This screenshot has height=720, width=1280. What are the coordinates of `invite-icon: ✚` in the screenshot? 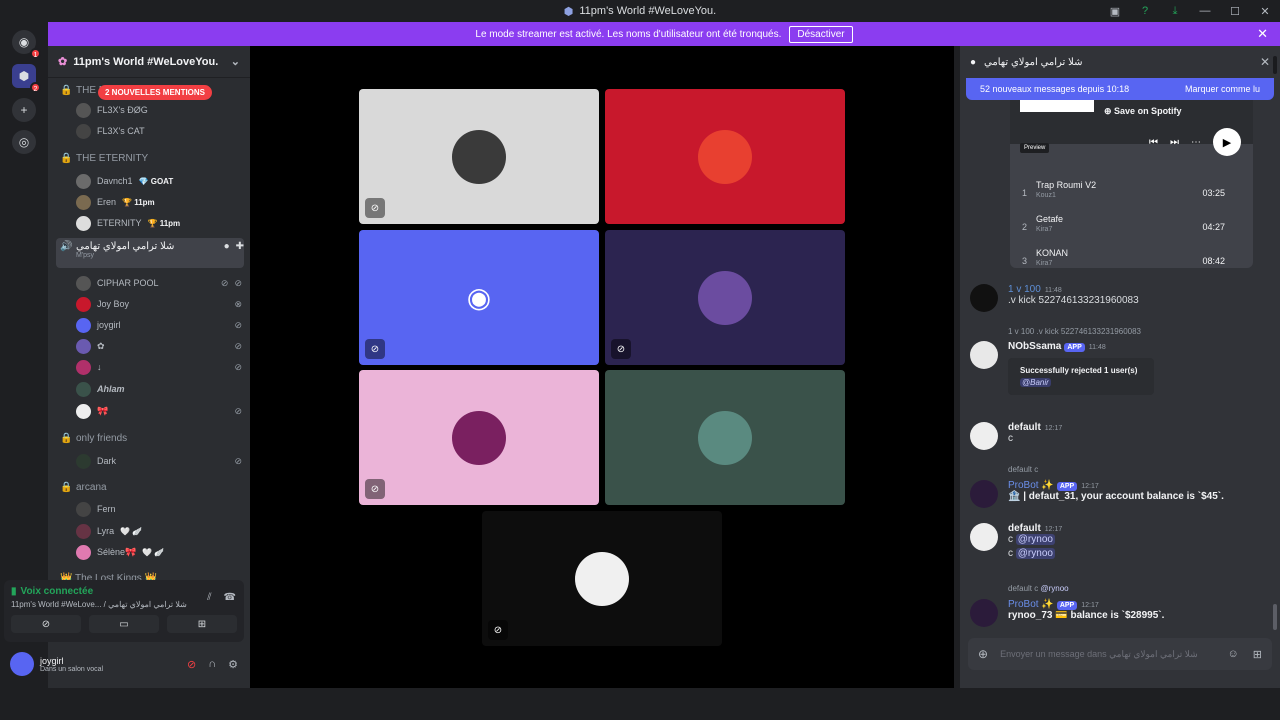 It's located at (240, 246).